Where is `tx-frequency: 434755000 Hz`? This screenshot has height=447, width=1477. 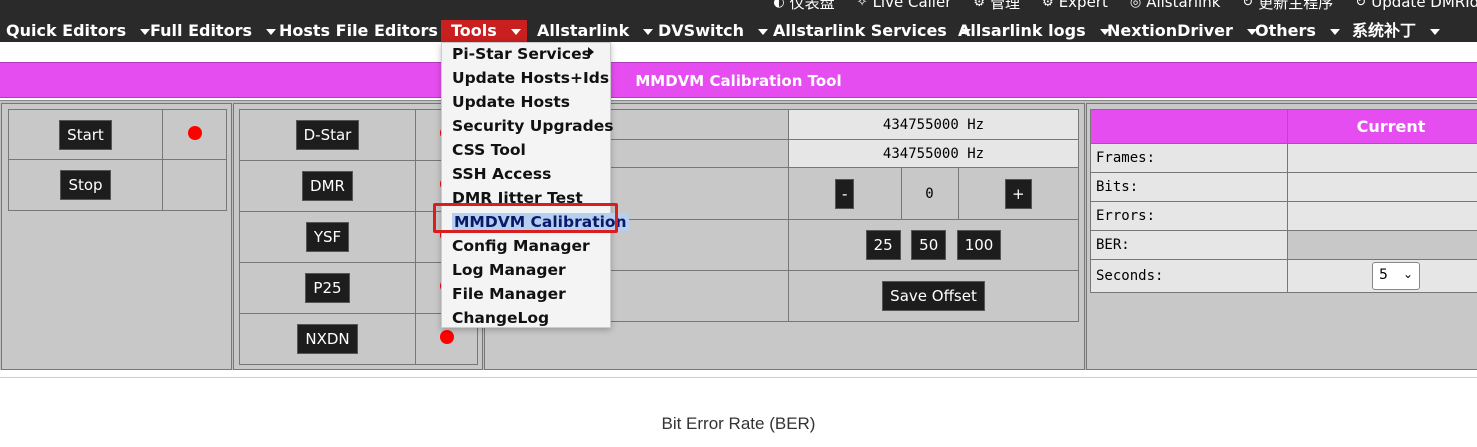 tx-frequency: 434755000 Hz is located at coordinates (933, 153).